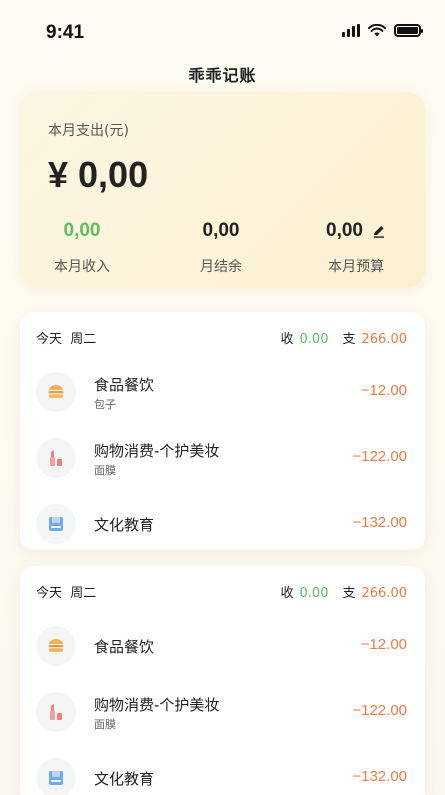  What do you see at coordinates (222, 75) in the screenshot?
I see `app-title: 乖乖记账` at bounding box center [222, 75].